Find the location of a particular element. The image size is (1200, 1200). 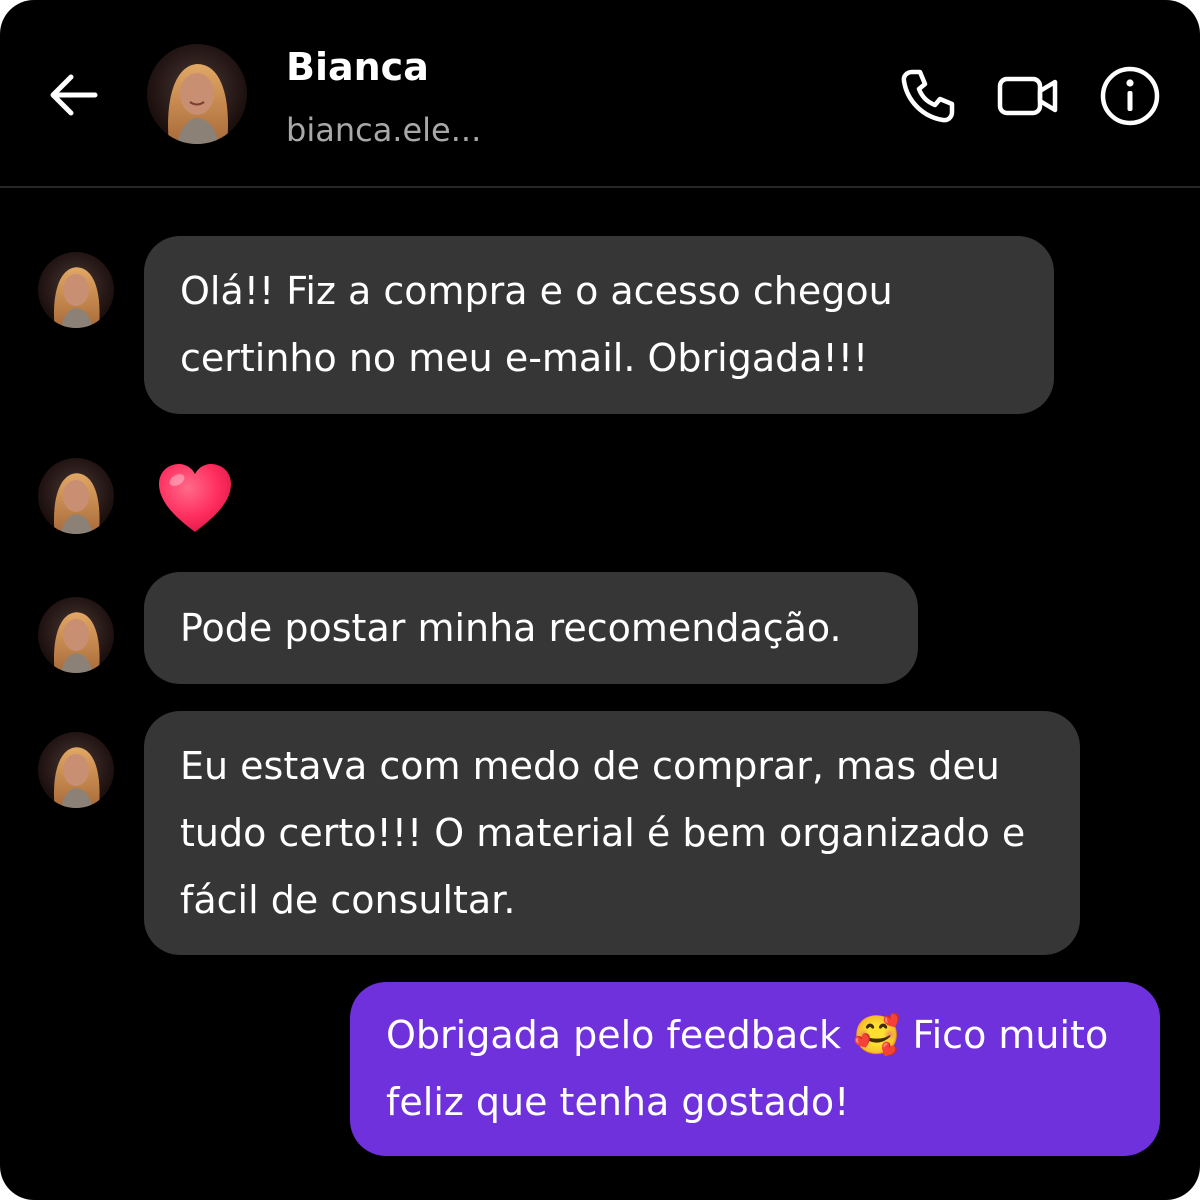

info-button is located at coordinates (1130, 96).